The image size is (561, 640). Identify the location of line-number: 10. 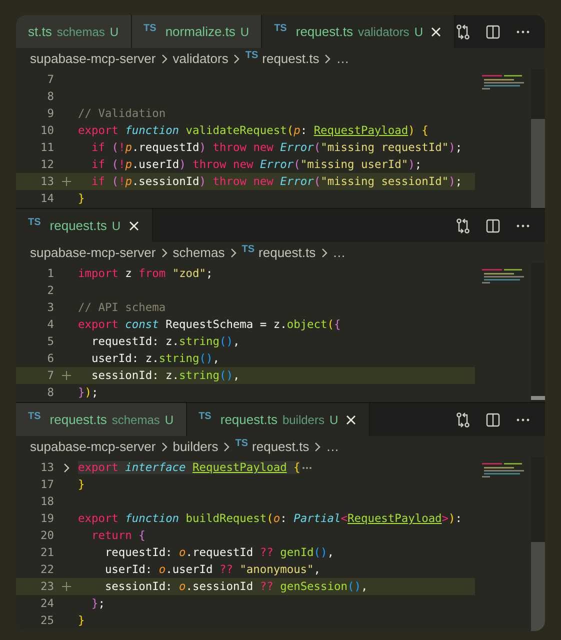
(47, 130).